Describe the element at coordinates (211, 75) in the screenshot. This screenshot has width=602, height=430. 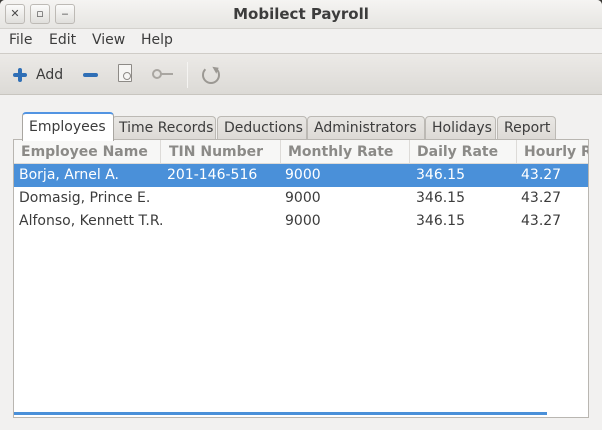
I see `refresh-icon` at that location.